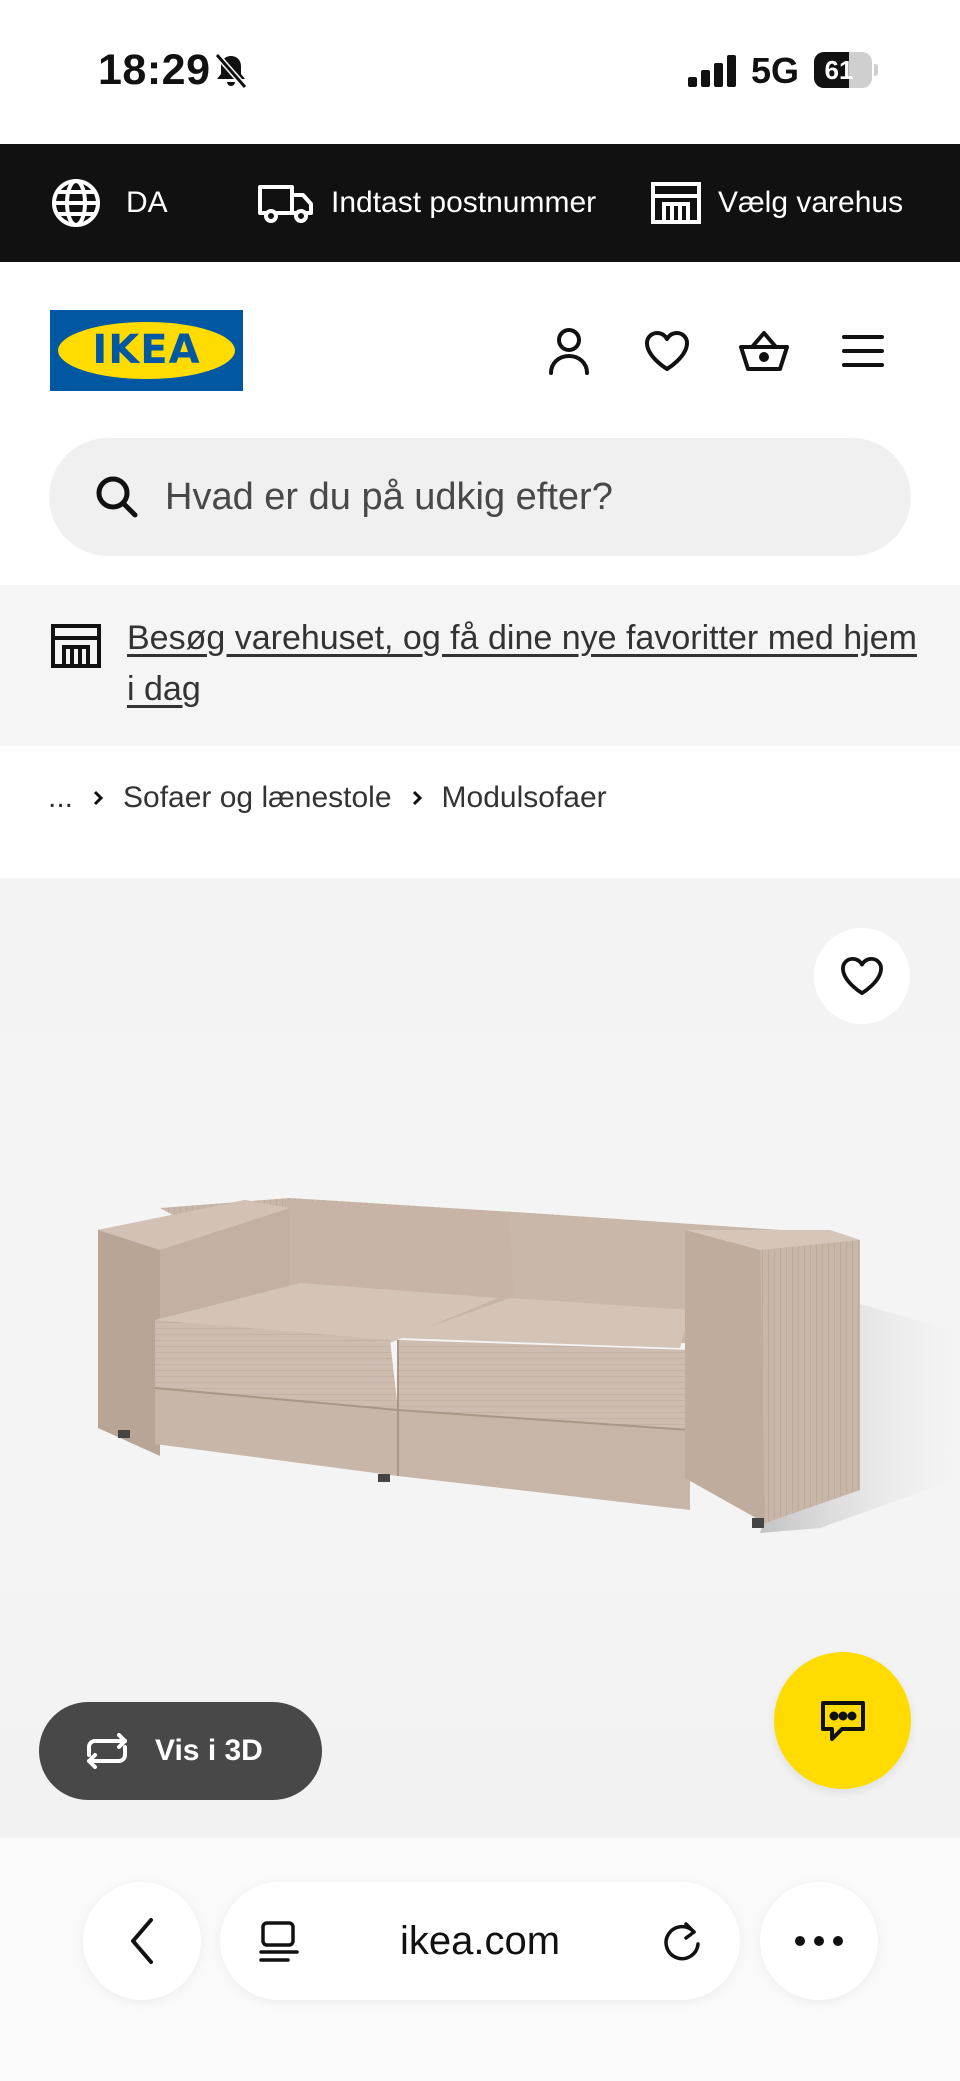 This screenshot has height=2081, width=960. Describe the element at coordinates (480, 72) in the screenshot. I see `status-bar: 18:29 5G 61` at that location.